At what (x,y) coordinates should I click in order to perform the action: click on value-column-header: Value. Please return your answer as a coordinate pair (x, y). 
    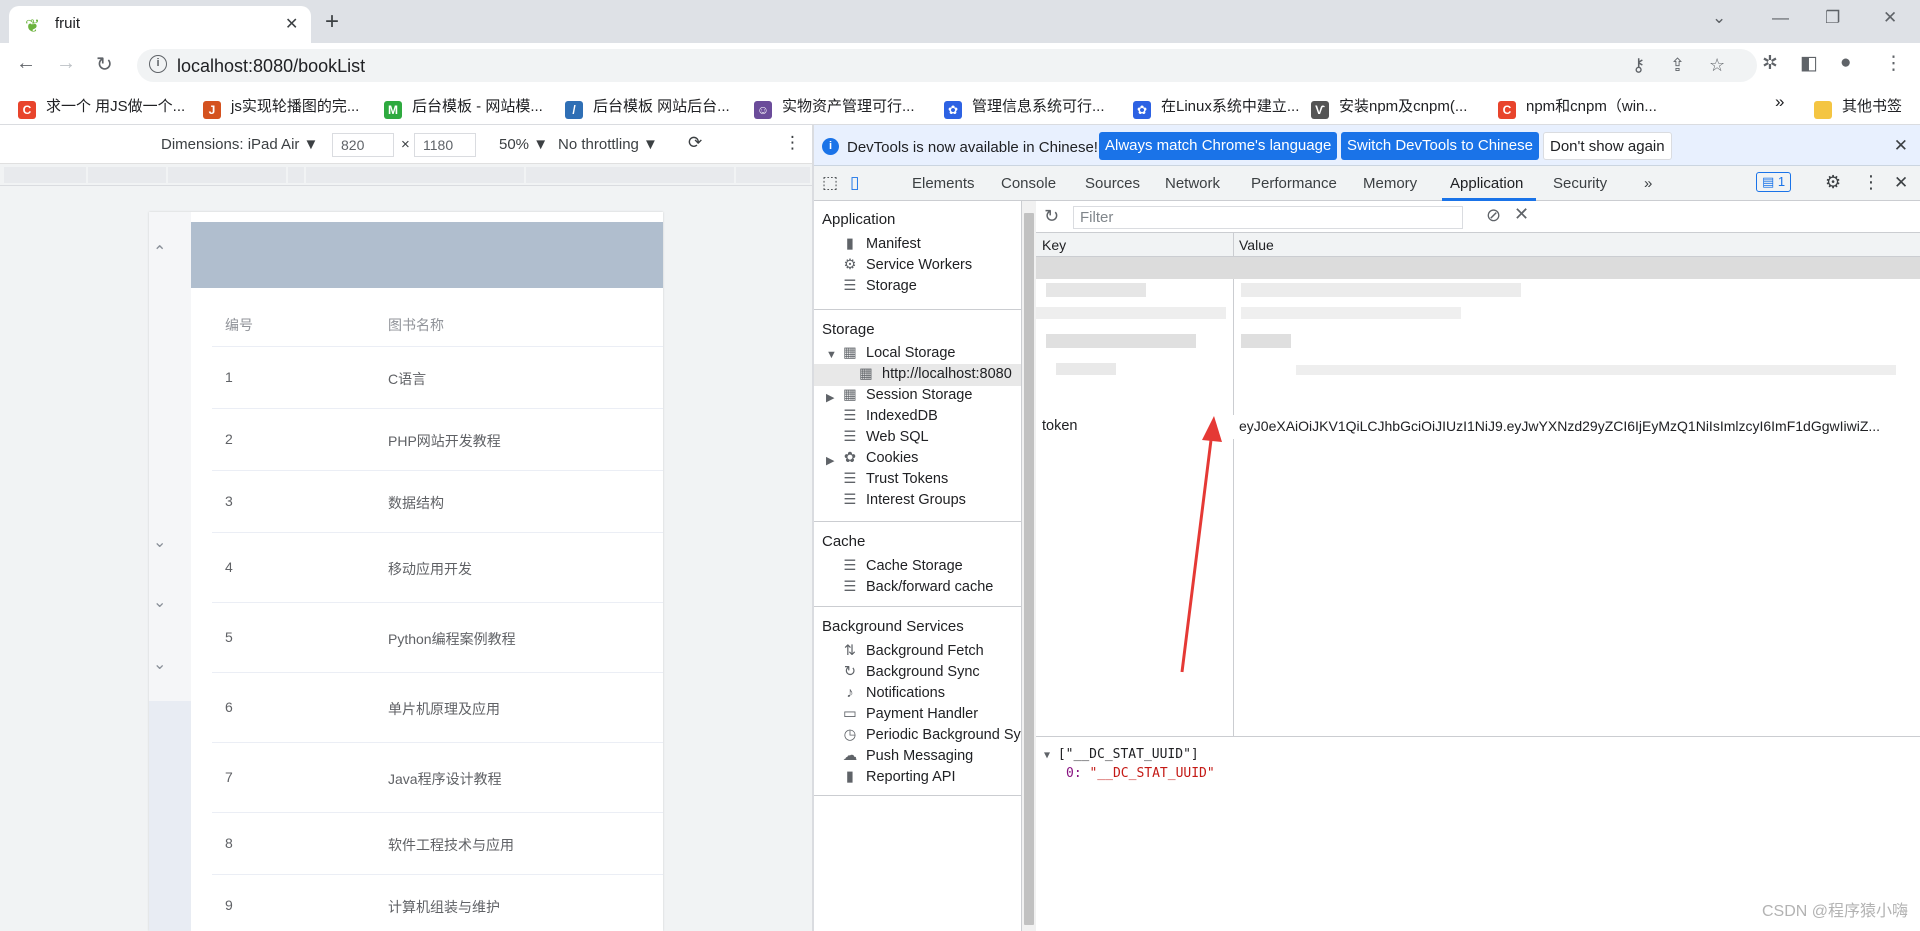
    Looking at the image, I should click on (1256, 245).